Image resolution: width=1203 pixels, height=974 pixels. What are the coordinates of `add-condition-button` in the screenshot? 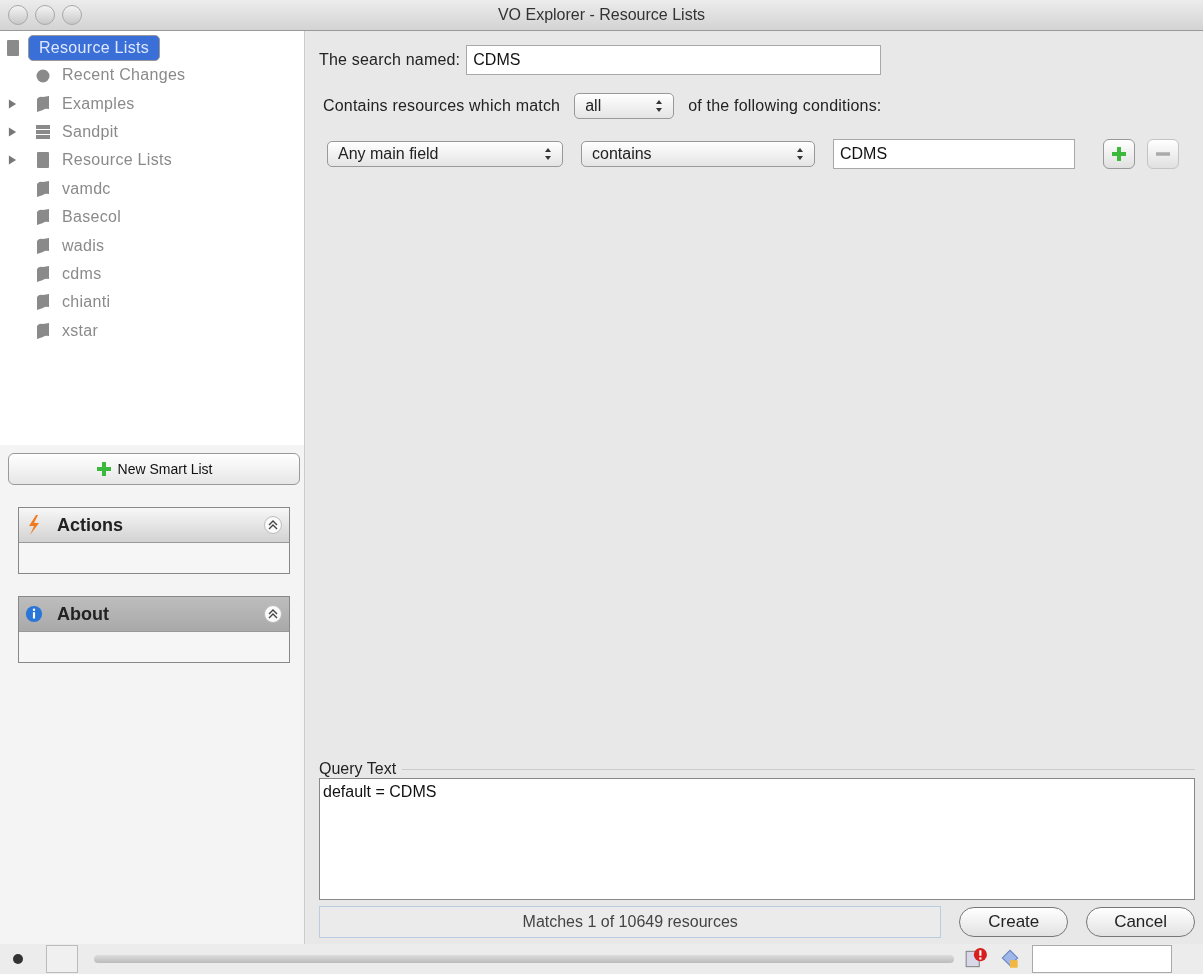 It's located at (1119, 154).